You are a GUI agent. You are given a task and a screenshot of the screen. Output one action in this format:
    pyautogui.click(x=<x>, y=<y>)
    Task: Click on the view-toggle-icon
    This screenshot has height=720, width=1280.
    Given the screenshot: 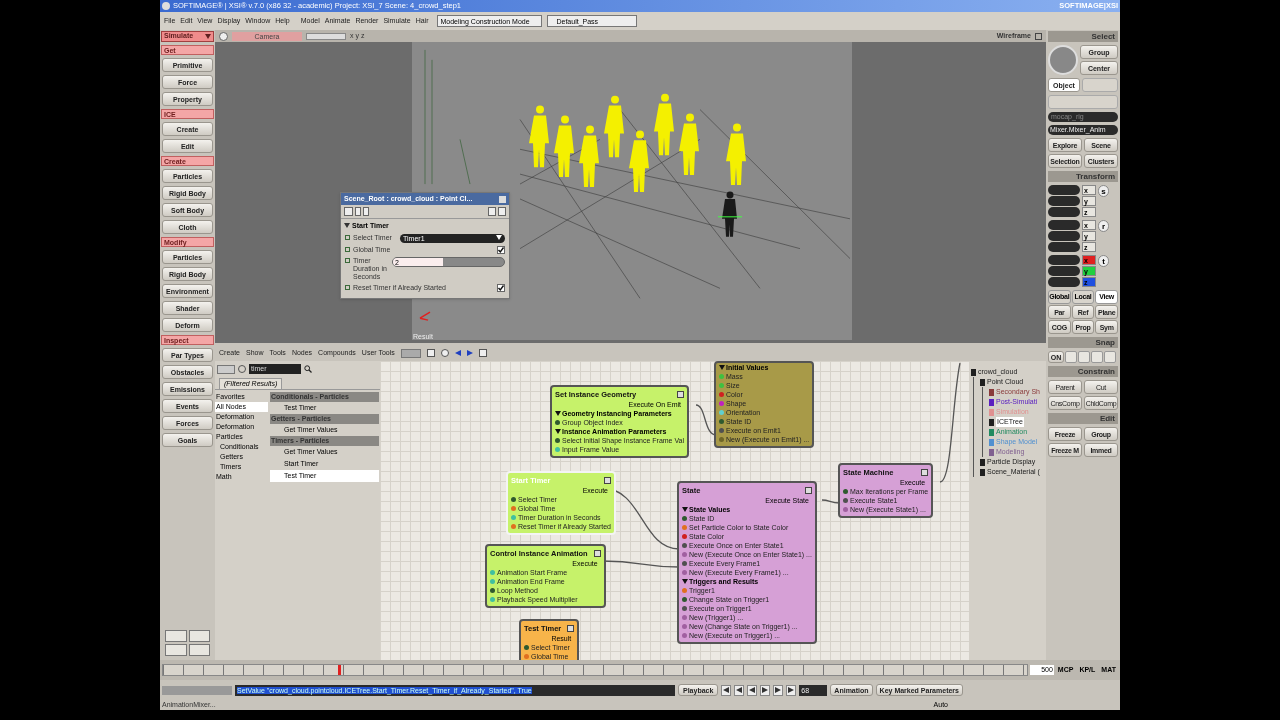 What is the action you would take?
    pyautogui.click(x=326, y=36)
    